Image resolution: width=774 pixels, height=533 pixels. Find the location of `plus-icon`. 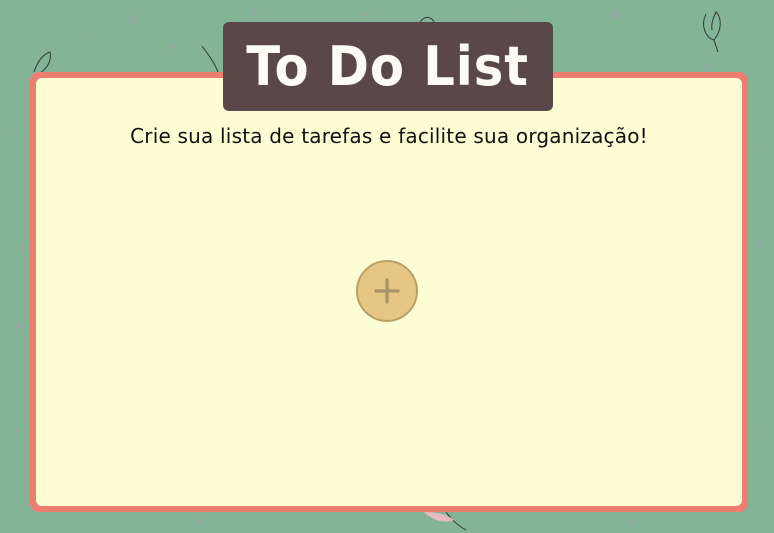

plus-icon is located at coordinates (387, 291).